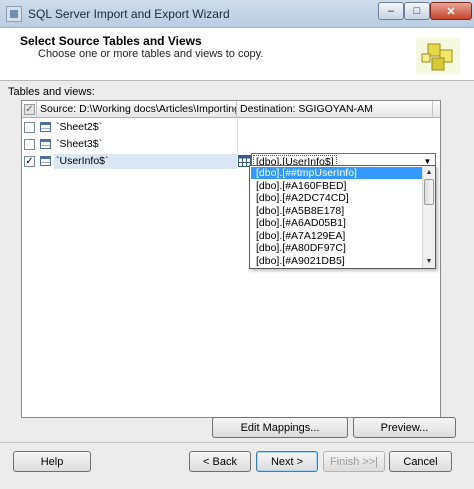  I want to click on scroll-down-icon: ▼, so click(429, 261).